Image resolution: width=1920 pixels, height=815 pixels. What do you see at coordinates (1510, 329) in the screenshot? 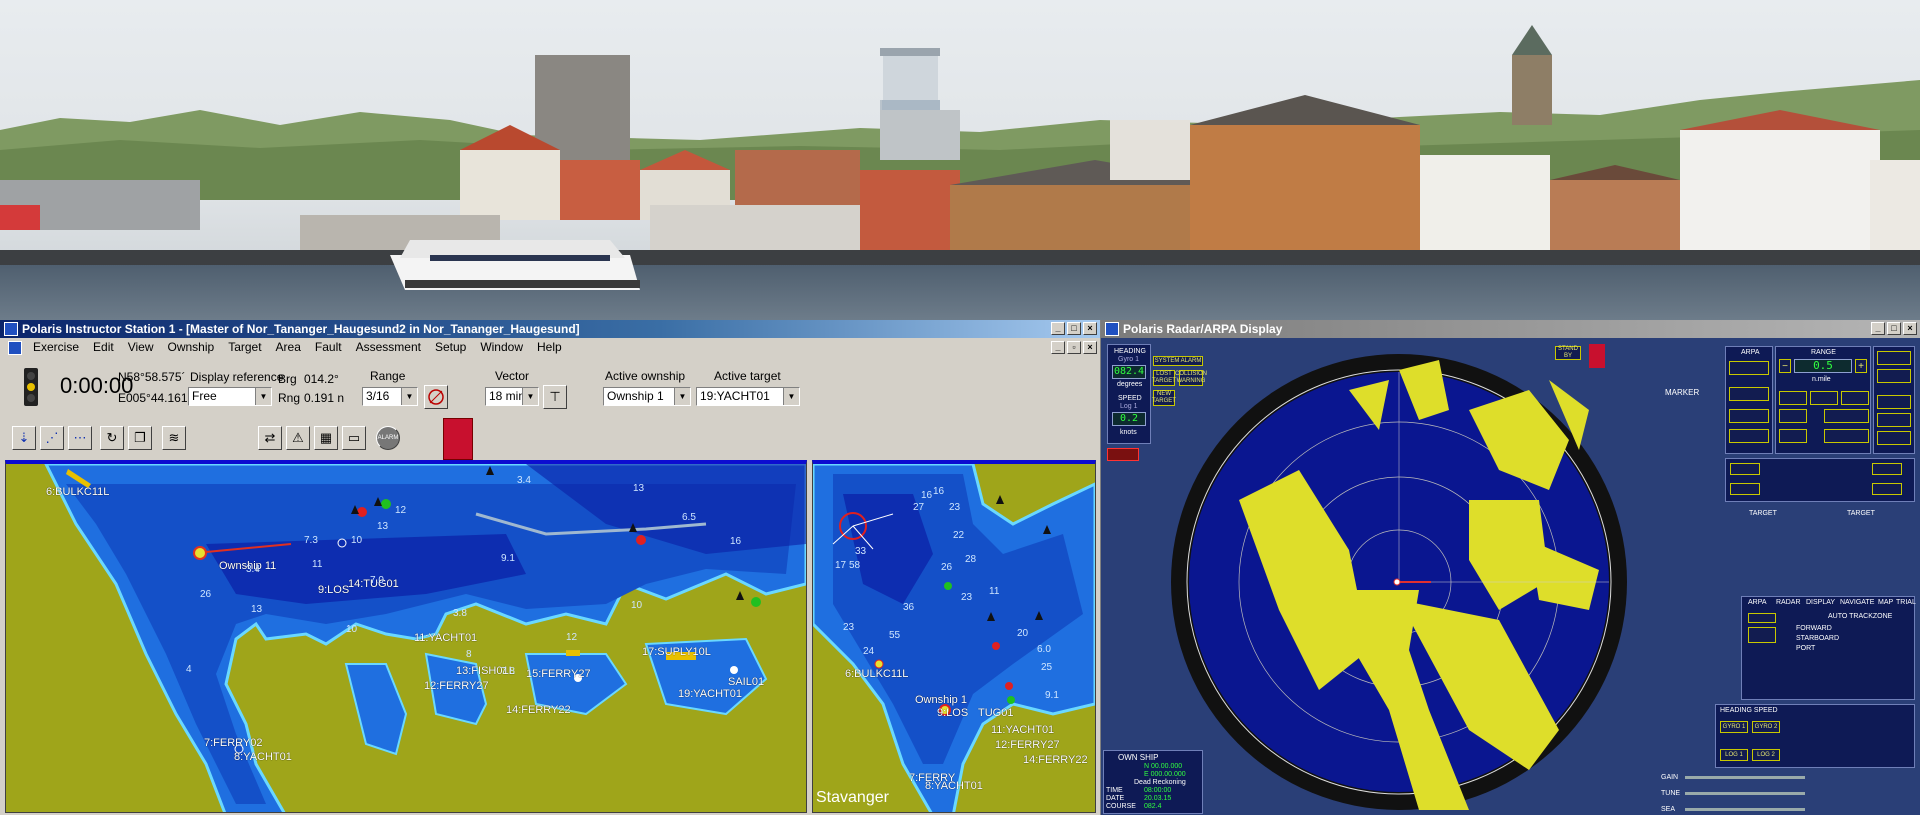
I see `radar-titlebar: Polaris Radar/ARPA Display _ □ ×` at bounding box center [1510, 329].